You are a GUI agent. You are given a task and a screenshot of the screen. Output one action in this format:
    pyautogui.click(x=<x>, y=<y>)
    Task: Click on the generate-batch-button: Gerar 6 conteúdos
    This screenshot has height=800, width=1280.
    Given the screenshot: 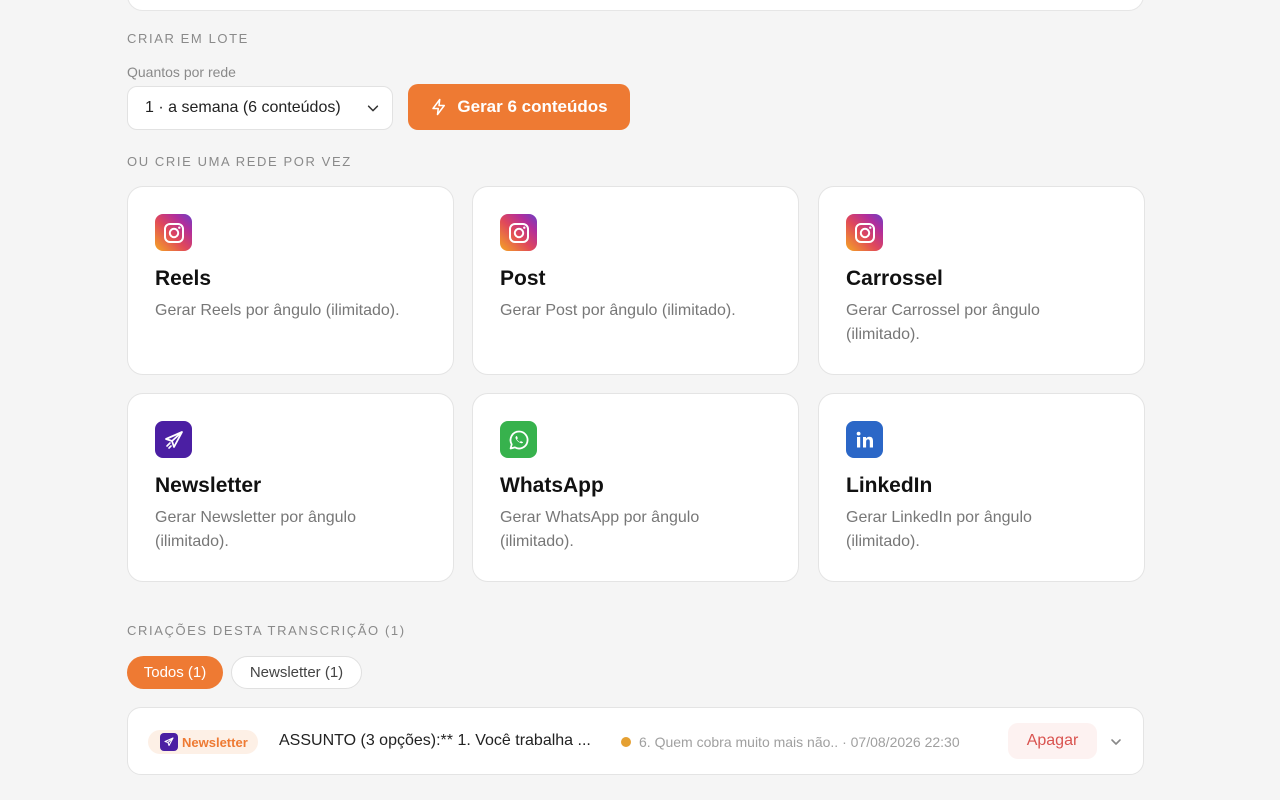 What is the action you would take?
    pyautogui.click(x=519, y=107)
    